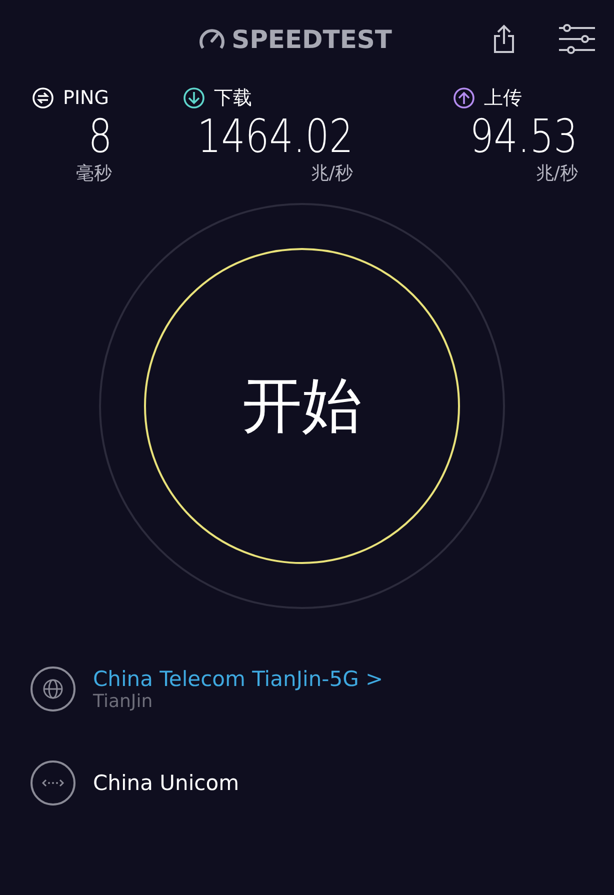  What do you see at coordinates (312, 39) in the screenshot?
I see `speedtest-logo: SPEEDTEST` at bounding box center [312, 39].